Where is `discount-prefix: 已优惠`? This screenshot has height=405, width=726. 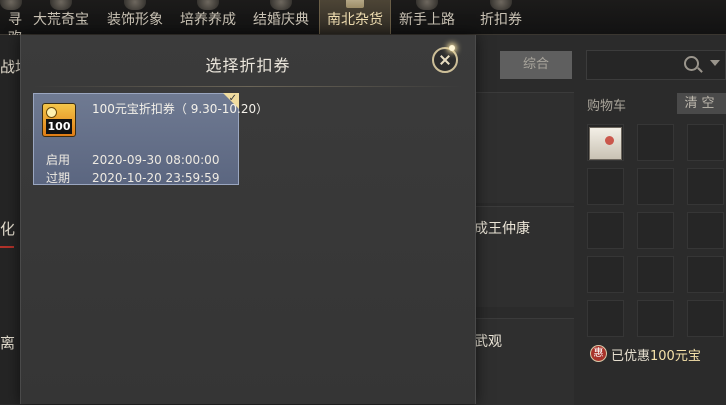 discount-prefix: 已优惠 is located at coordinates (631, 356).